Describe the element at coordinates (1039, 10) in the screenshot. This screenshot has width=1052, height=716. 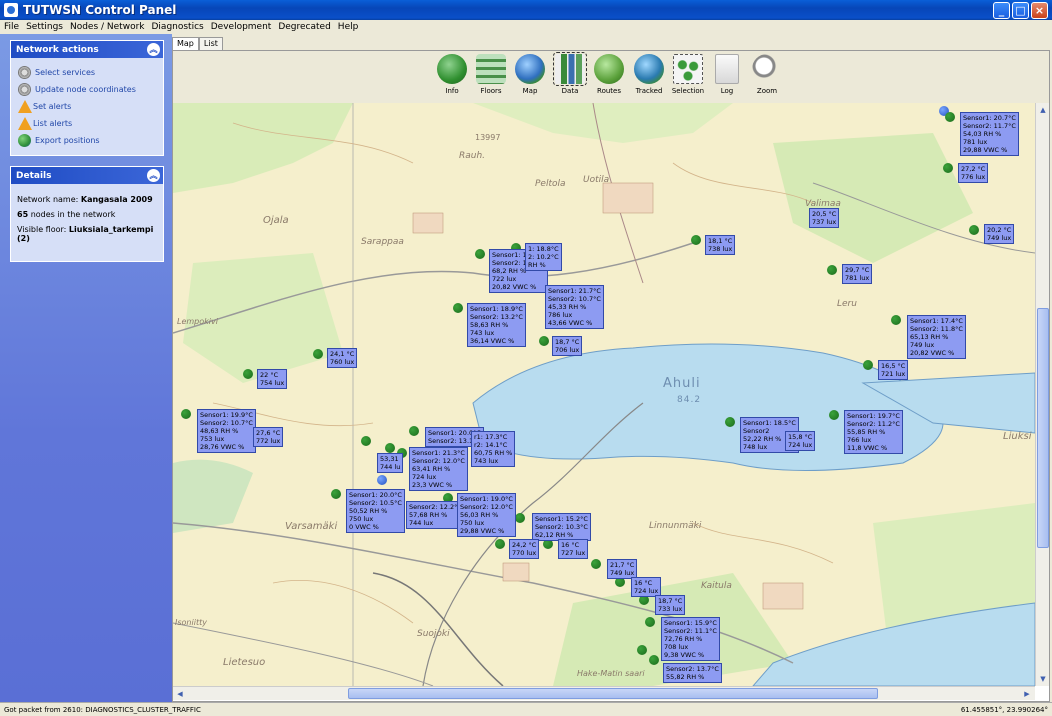
I see `close-button: ×` at that location.